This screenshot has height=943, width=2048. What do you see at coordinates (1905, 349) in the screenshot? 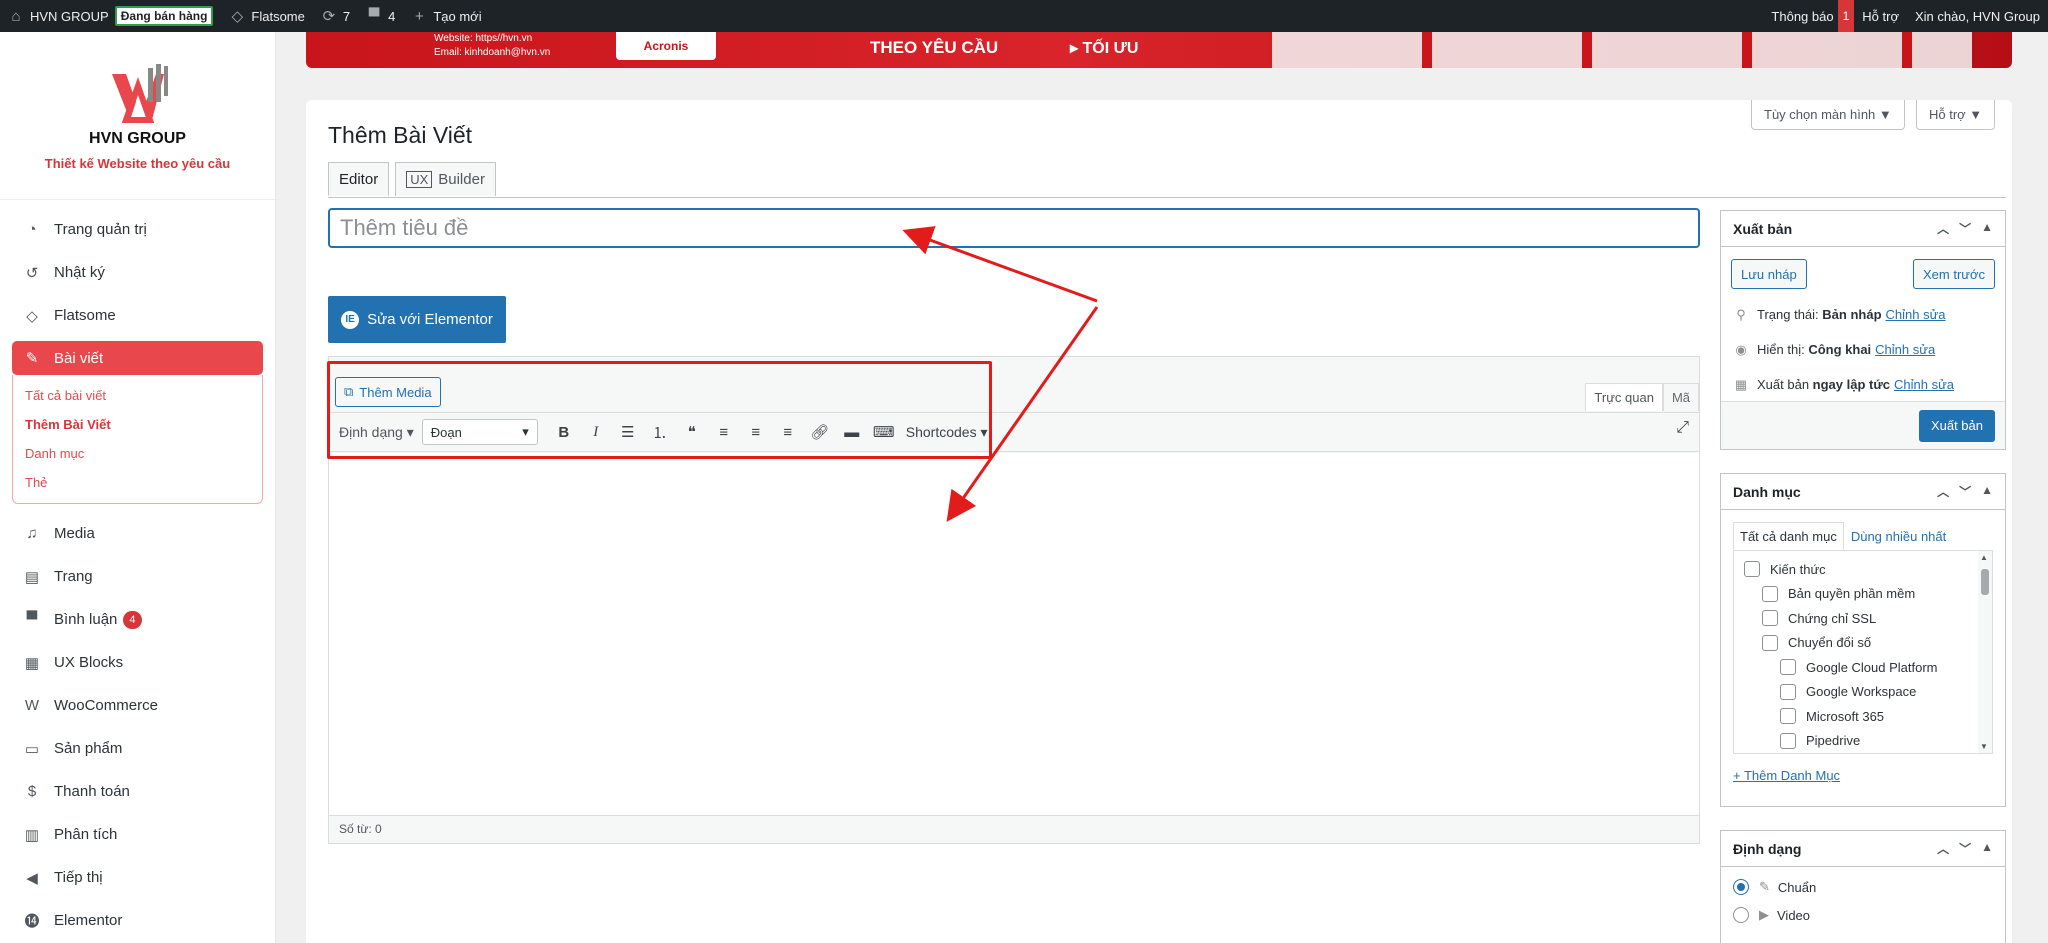
I see `edit-visibility-link: Chỉnh sửa` at bounding box center [1905, 349].